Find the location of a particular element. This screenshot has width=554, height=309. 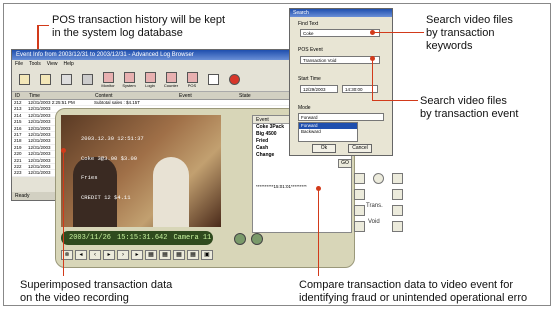

cell-id: 221 is located at coordinates (18, 160).